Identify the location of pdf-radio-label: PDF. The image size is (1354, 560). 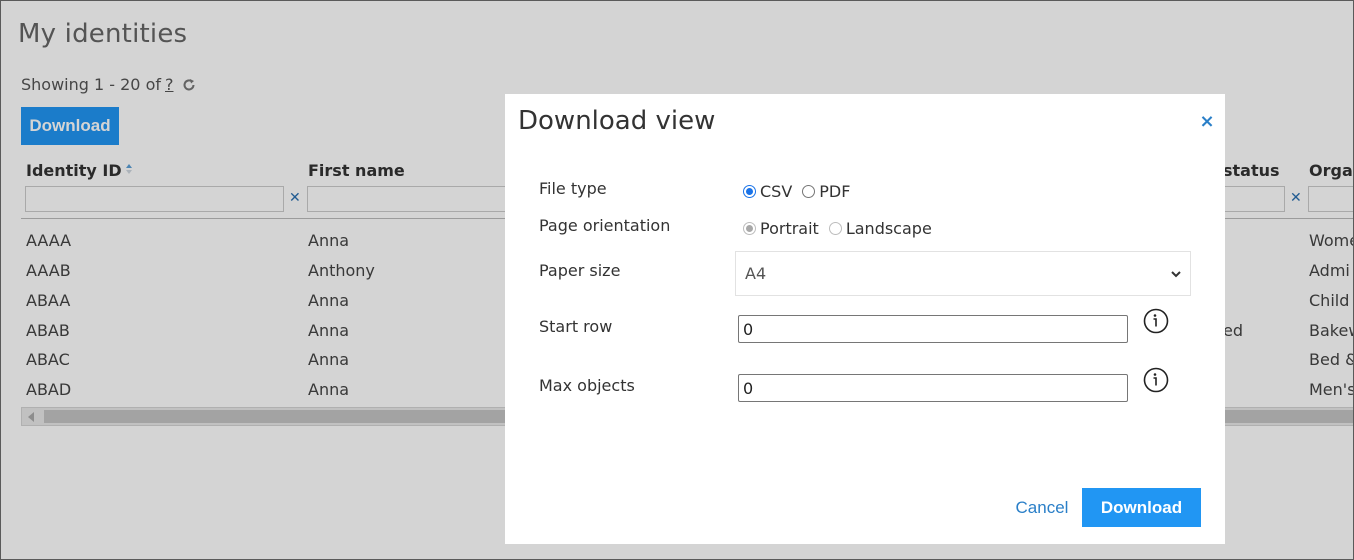
(834, 191).